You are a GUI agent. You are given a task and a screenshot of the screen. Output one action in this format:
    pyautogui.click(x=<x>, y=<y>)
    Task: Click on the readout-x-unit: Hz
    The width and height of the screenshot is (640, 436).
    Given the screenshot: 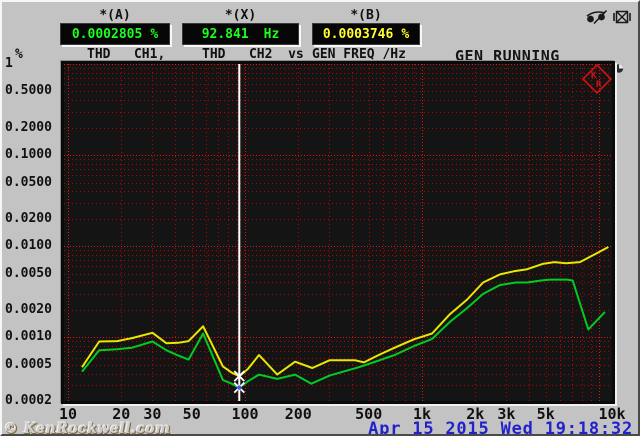 What is the action you would take?
    pyautogui.click(x=271, y=34)
    